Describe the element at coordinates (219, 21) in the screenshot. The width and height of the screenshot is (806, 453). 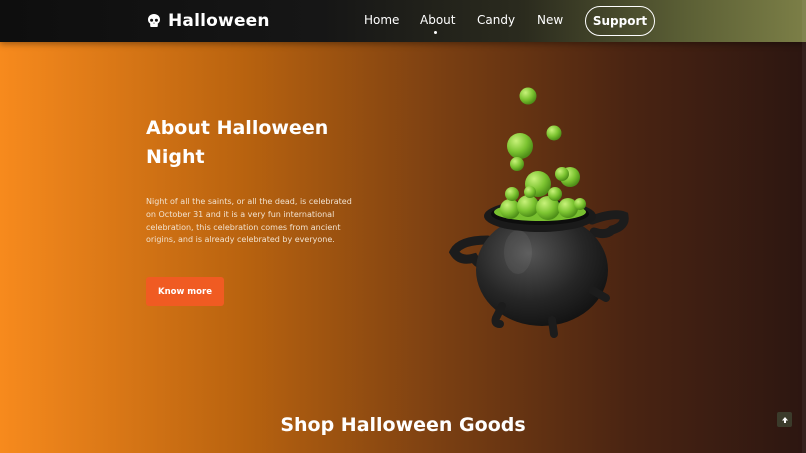
I see `brand-name: Halloween` at that location.